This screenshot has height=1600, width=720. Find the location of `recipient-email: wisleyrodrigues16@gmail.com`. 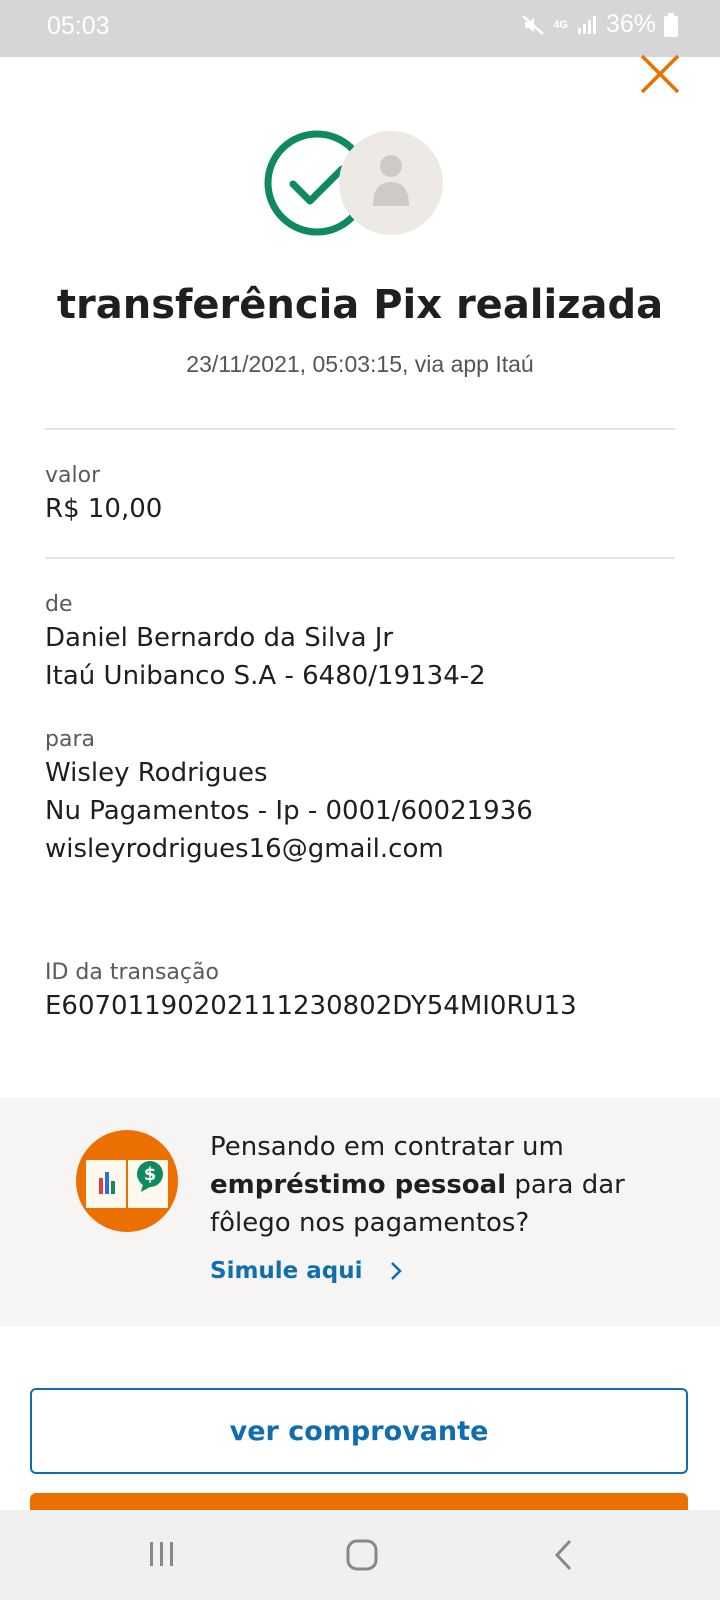

recipient-email: wisleyrodrigues16@gmail.com is located at coordinates (244, 849).